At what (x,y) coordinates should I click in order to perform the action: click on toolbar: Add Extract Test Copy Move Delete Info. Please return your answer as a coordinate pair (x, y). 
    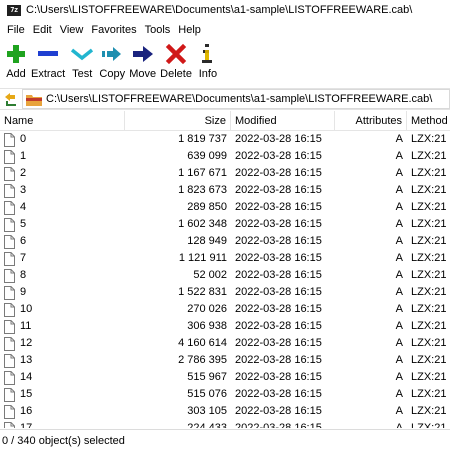
    Looking at the image, I should click on (225, 63).